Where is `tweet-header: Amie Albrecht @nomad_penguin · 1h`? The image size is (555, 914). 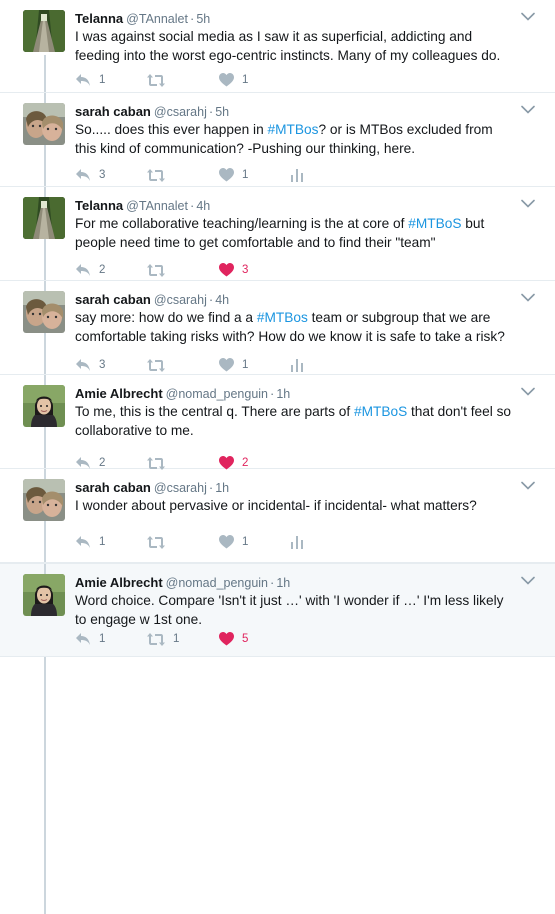
tweet-header: Amie Albrecht @nomad_penguin · 1h is located at coordinates (182, 583).